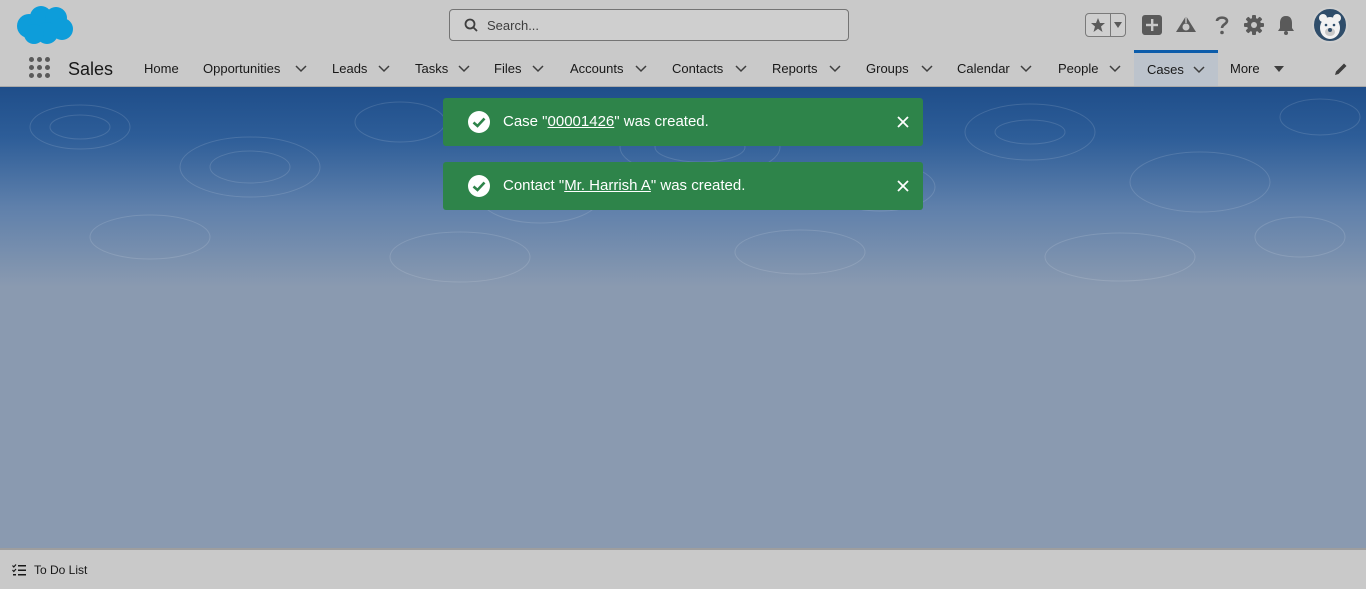 Image resolution: width=1366 pixels, height=589 pixels. What do you see at coordinates (607, 185) in the screenshot?
I see `contact-name-link: Mr. Harrish A` at bounding box center [607, 185].